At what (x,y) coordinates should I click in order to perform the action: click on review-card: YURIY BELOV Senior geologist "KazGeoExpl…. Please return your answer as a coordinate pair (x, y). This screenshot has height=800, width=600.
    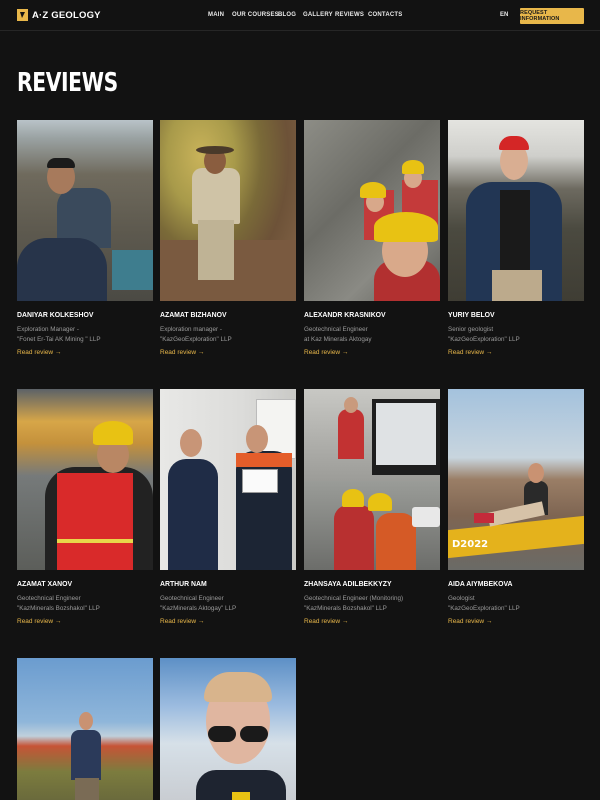
    Looking at the image, I should click on (516, 238).